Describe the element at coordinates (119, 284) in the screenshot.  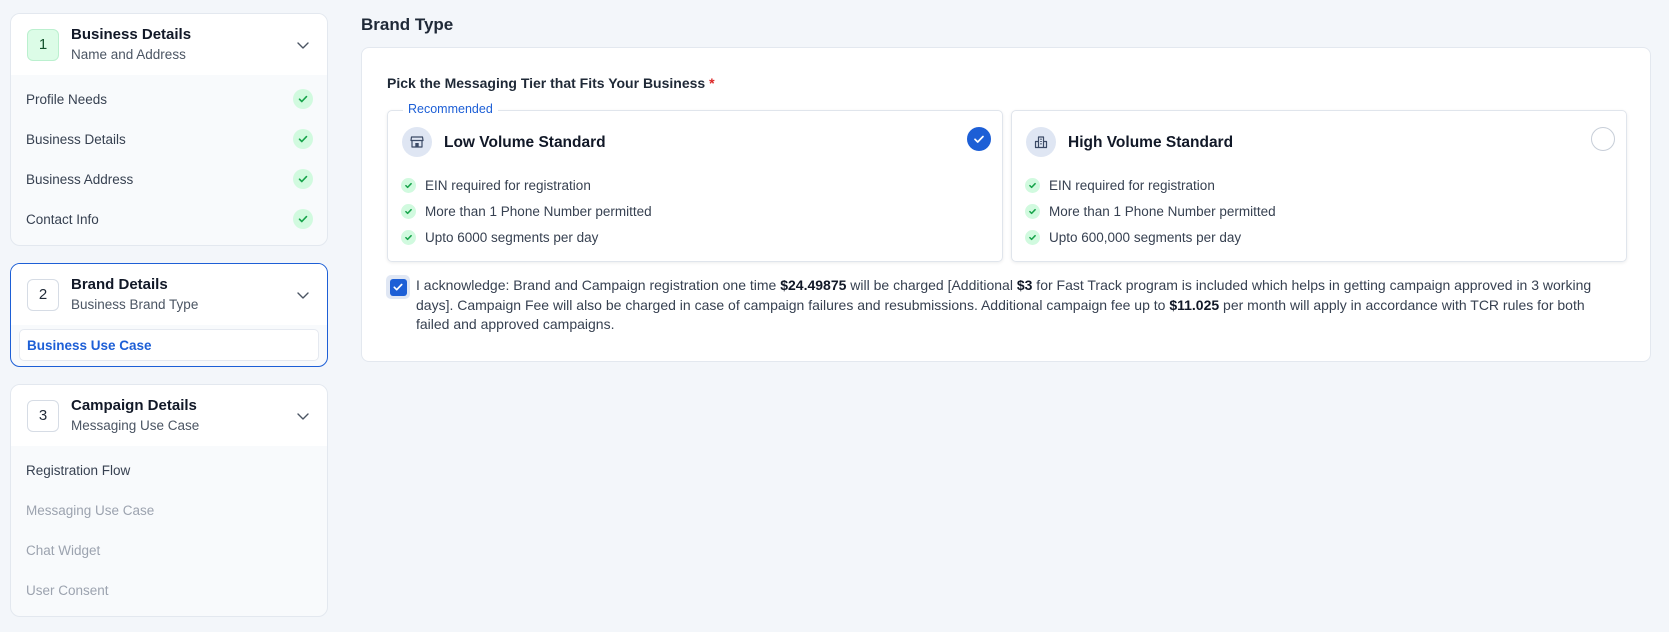
I see `step-title: Brand Details` at that location.